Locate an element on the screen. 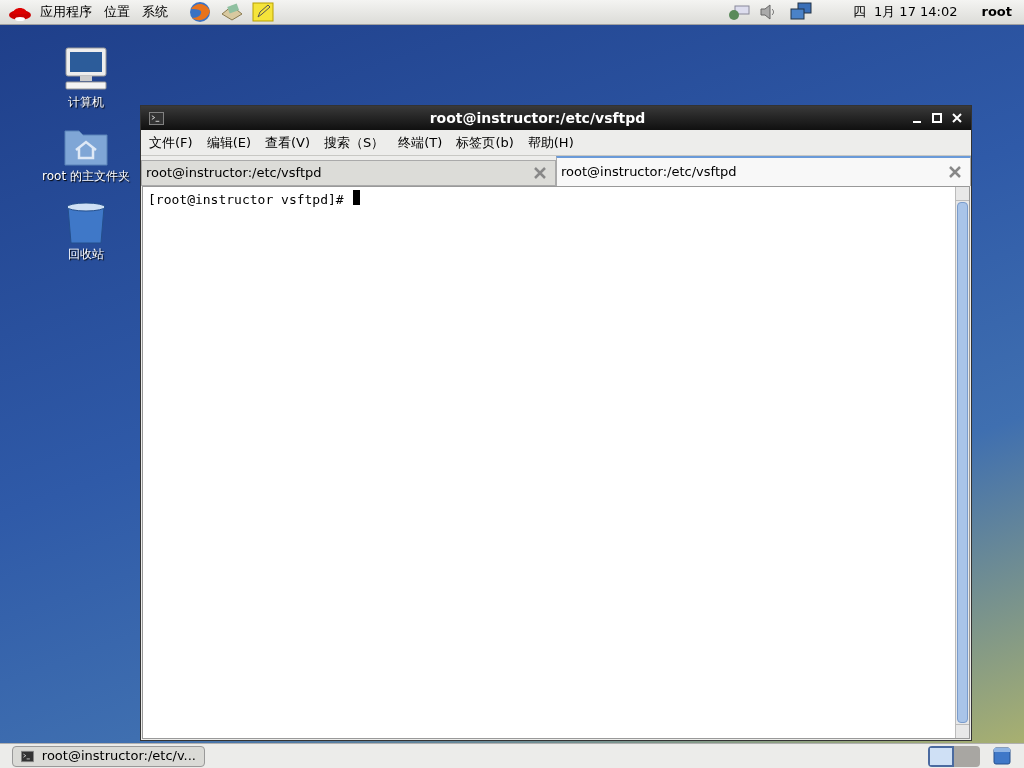 This screenshot has width=1024, height=768. desktop-icon-label: 回收站 is located at coordinates (86, 254).